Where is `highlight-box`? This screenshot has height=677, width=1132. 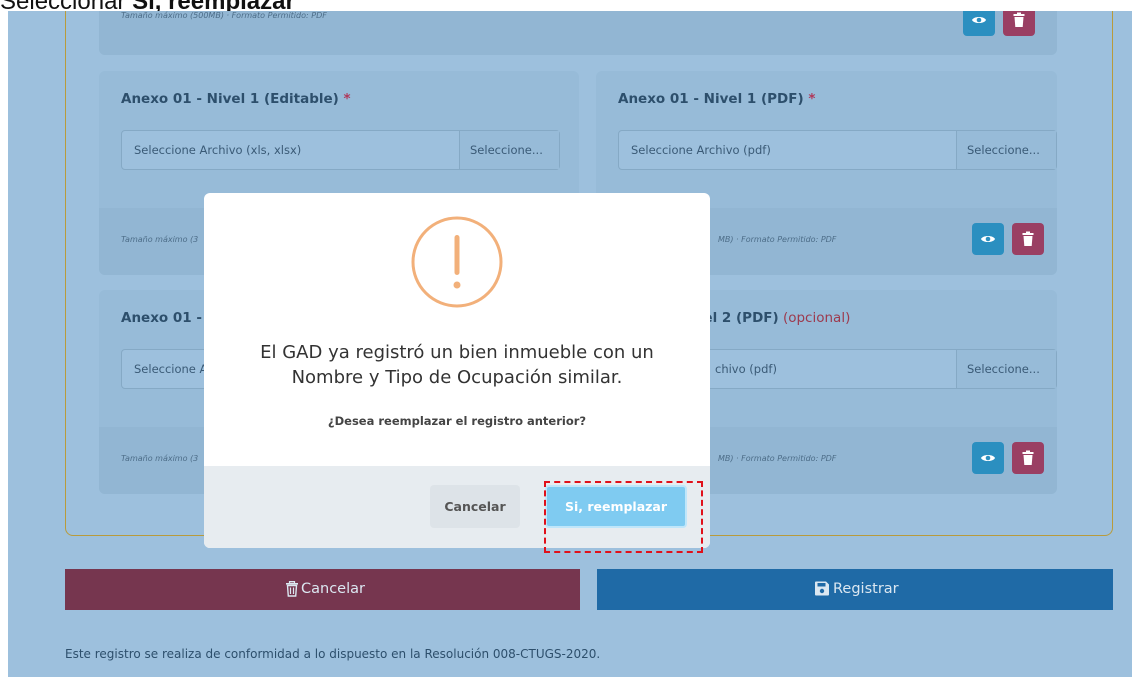
highlight-box is located at coordinates (623, 517).